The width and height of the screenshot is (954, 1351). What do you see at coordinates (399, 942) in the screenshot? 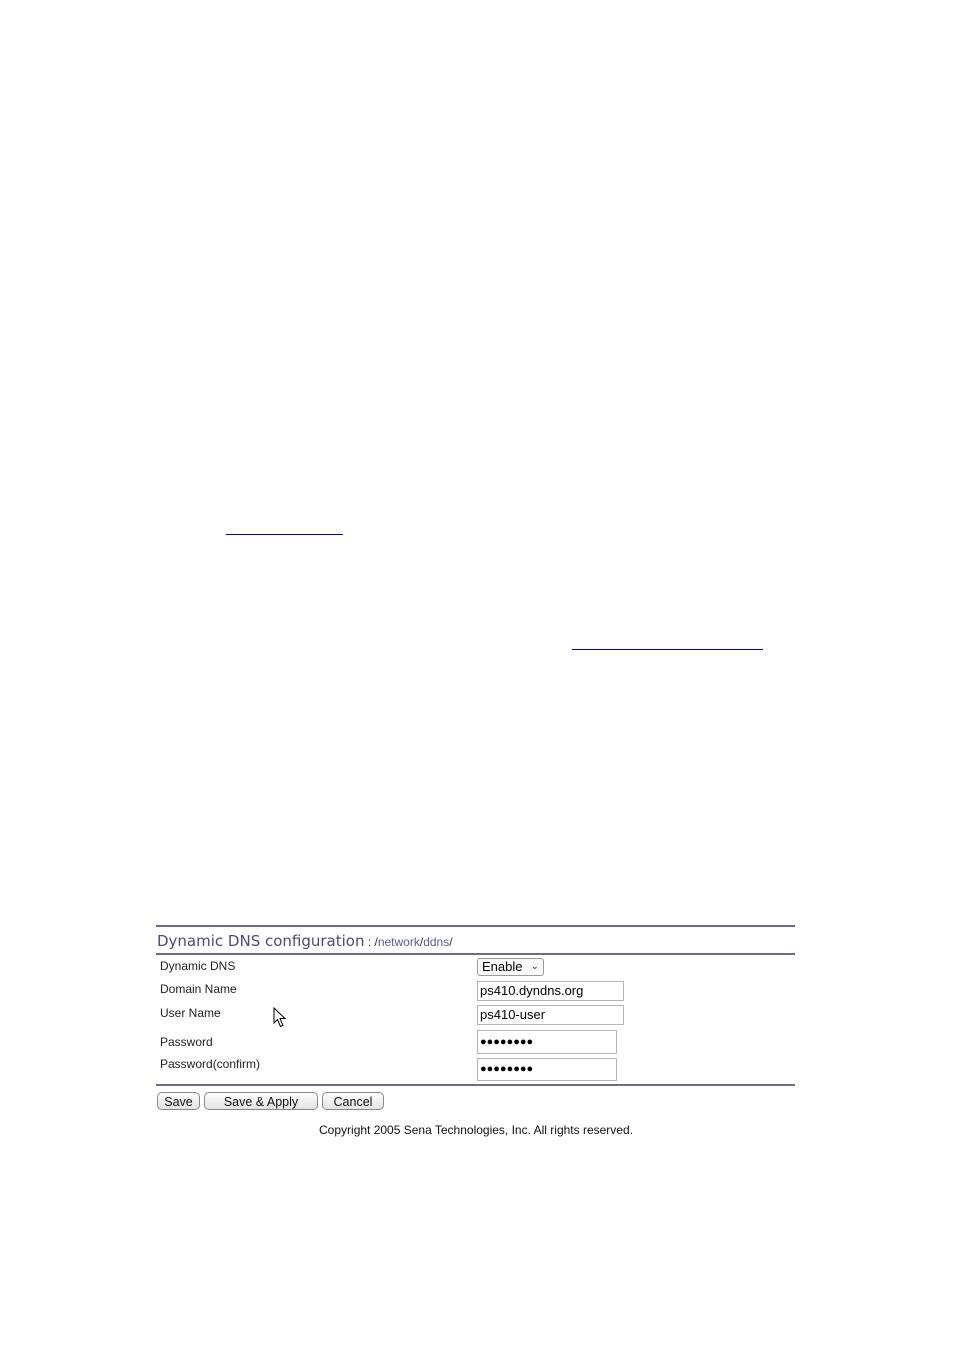
I see `breadcrumb-network: network` at bounding box center [399, 942].